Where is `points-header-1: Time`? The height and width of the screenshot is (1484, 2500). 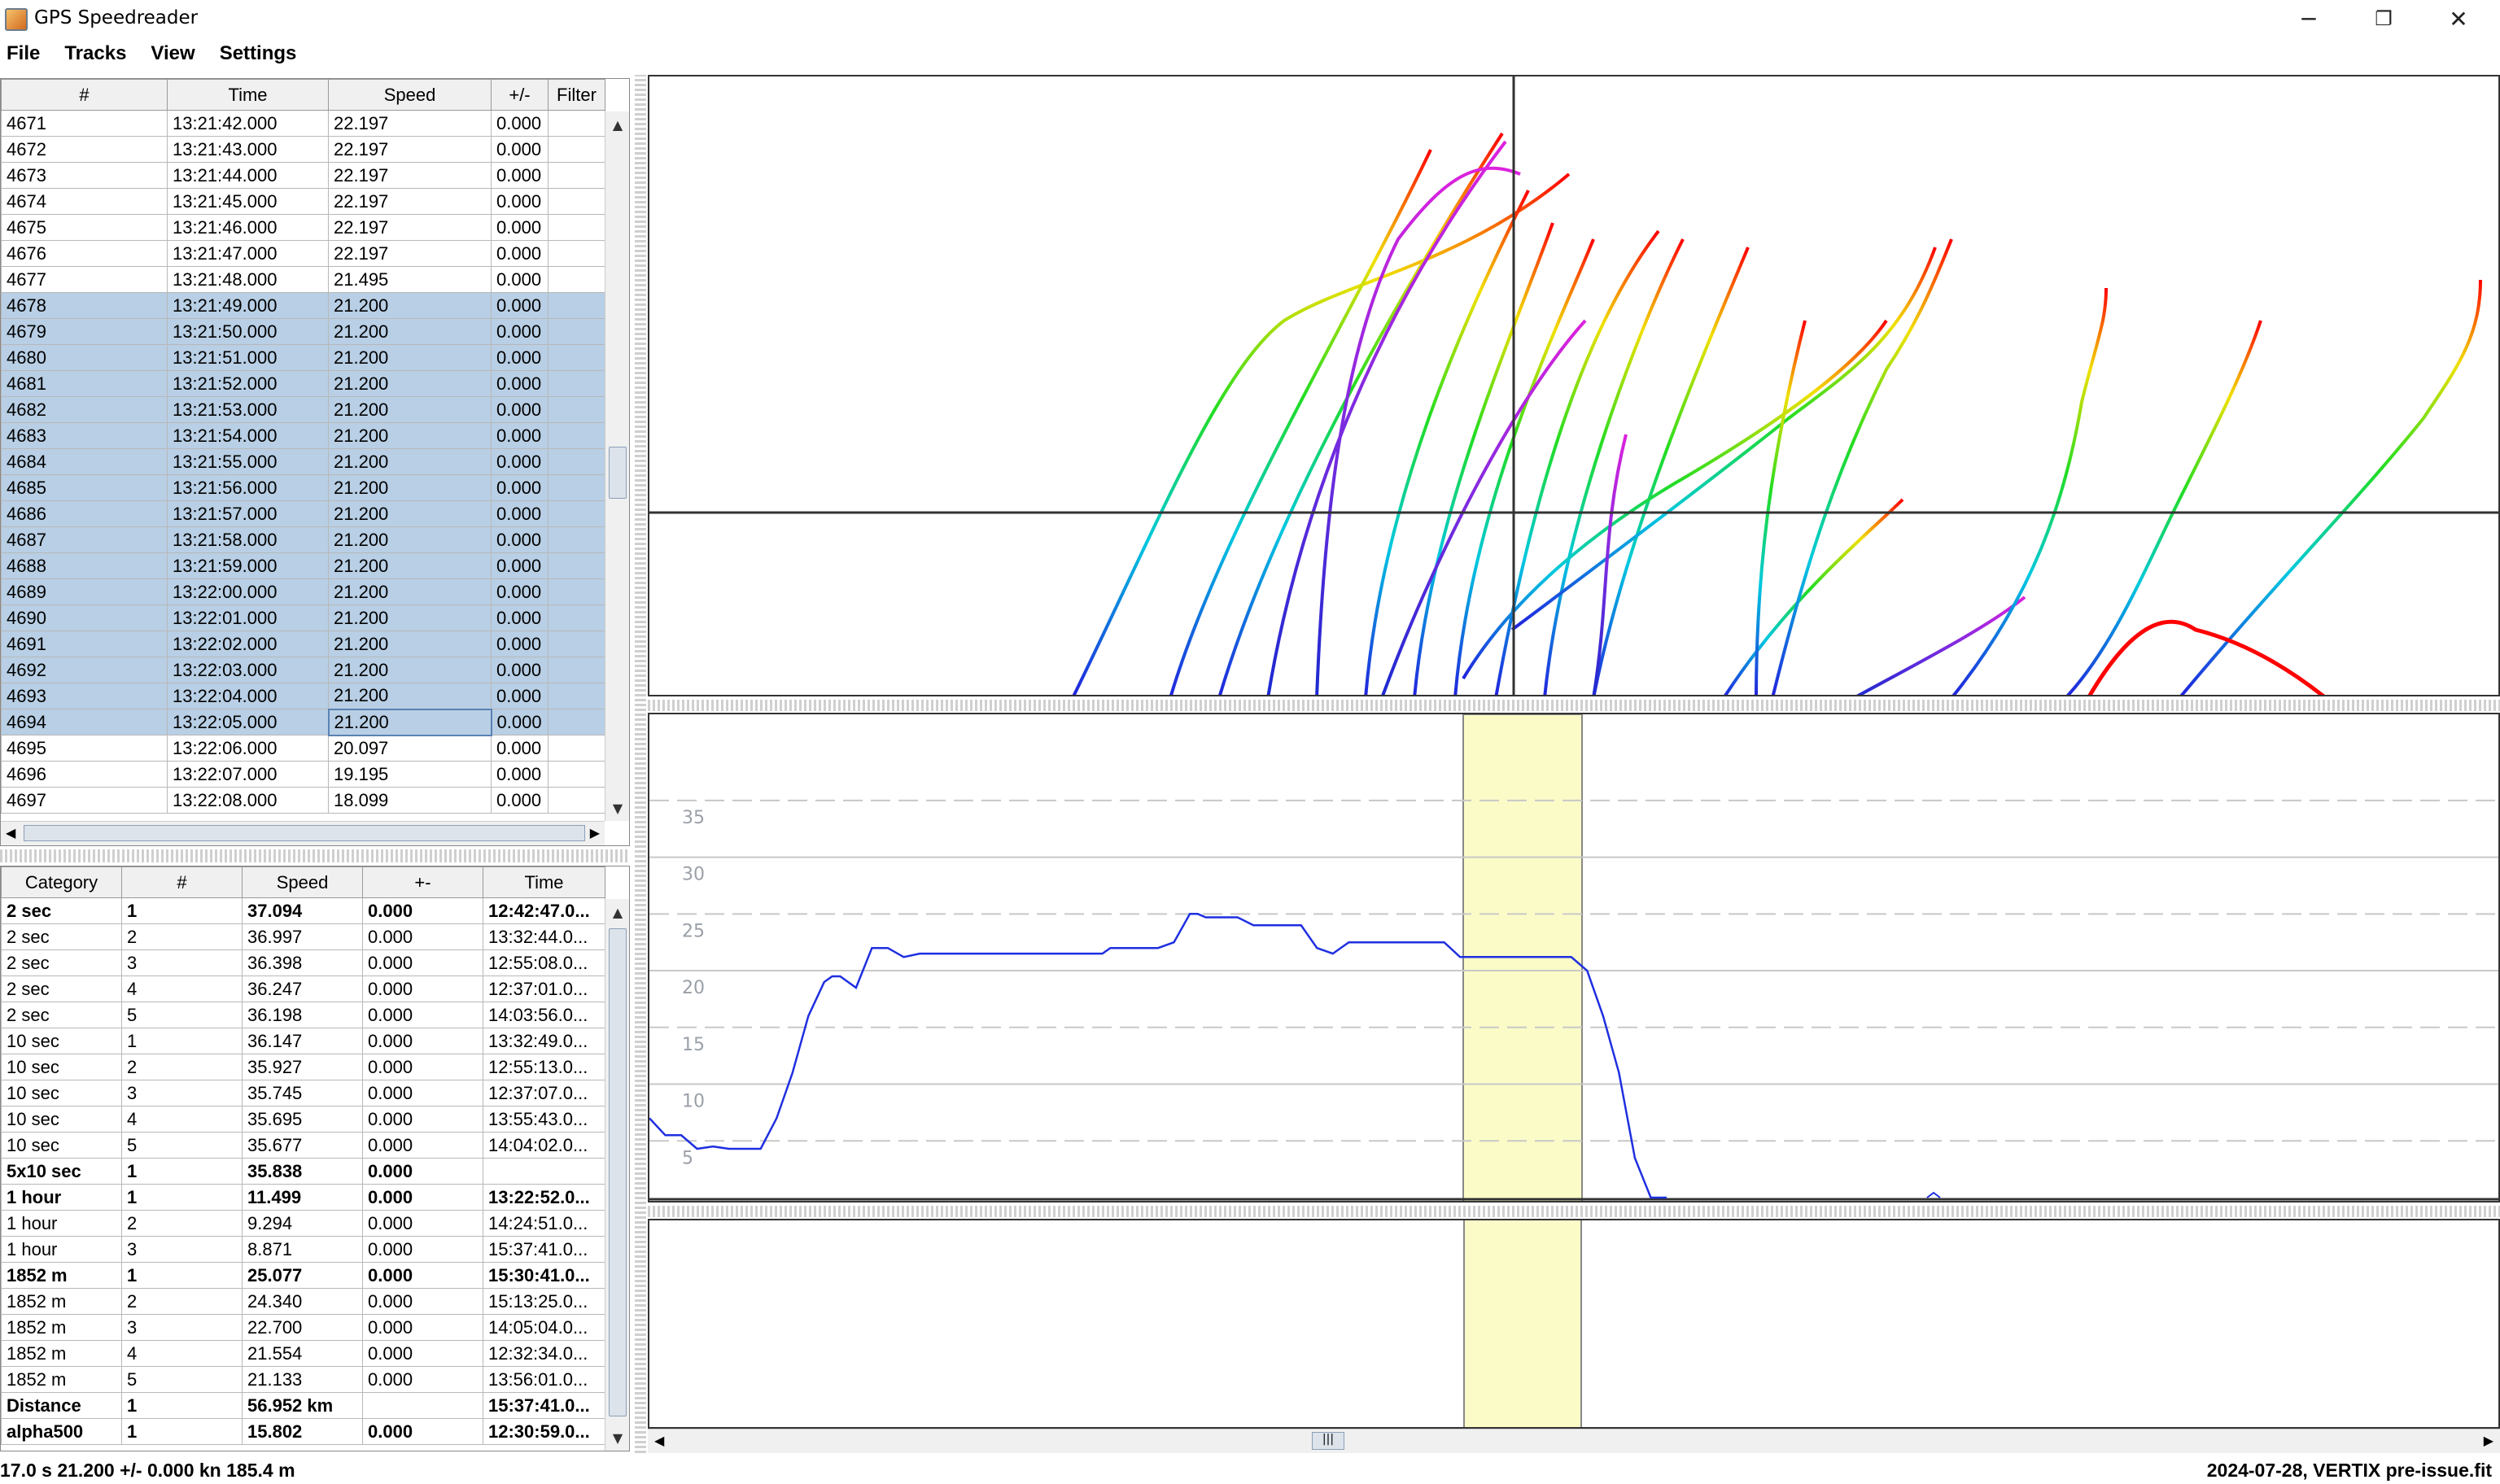 points-header-1: Time is located at coordinates (248, 95).